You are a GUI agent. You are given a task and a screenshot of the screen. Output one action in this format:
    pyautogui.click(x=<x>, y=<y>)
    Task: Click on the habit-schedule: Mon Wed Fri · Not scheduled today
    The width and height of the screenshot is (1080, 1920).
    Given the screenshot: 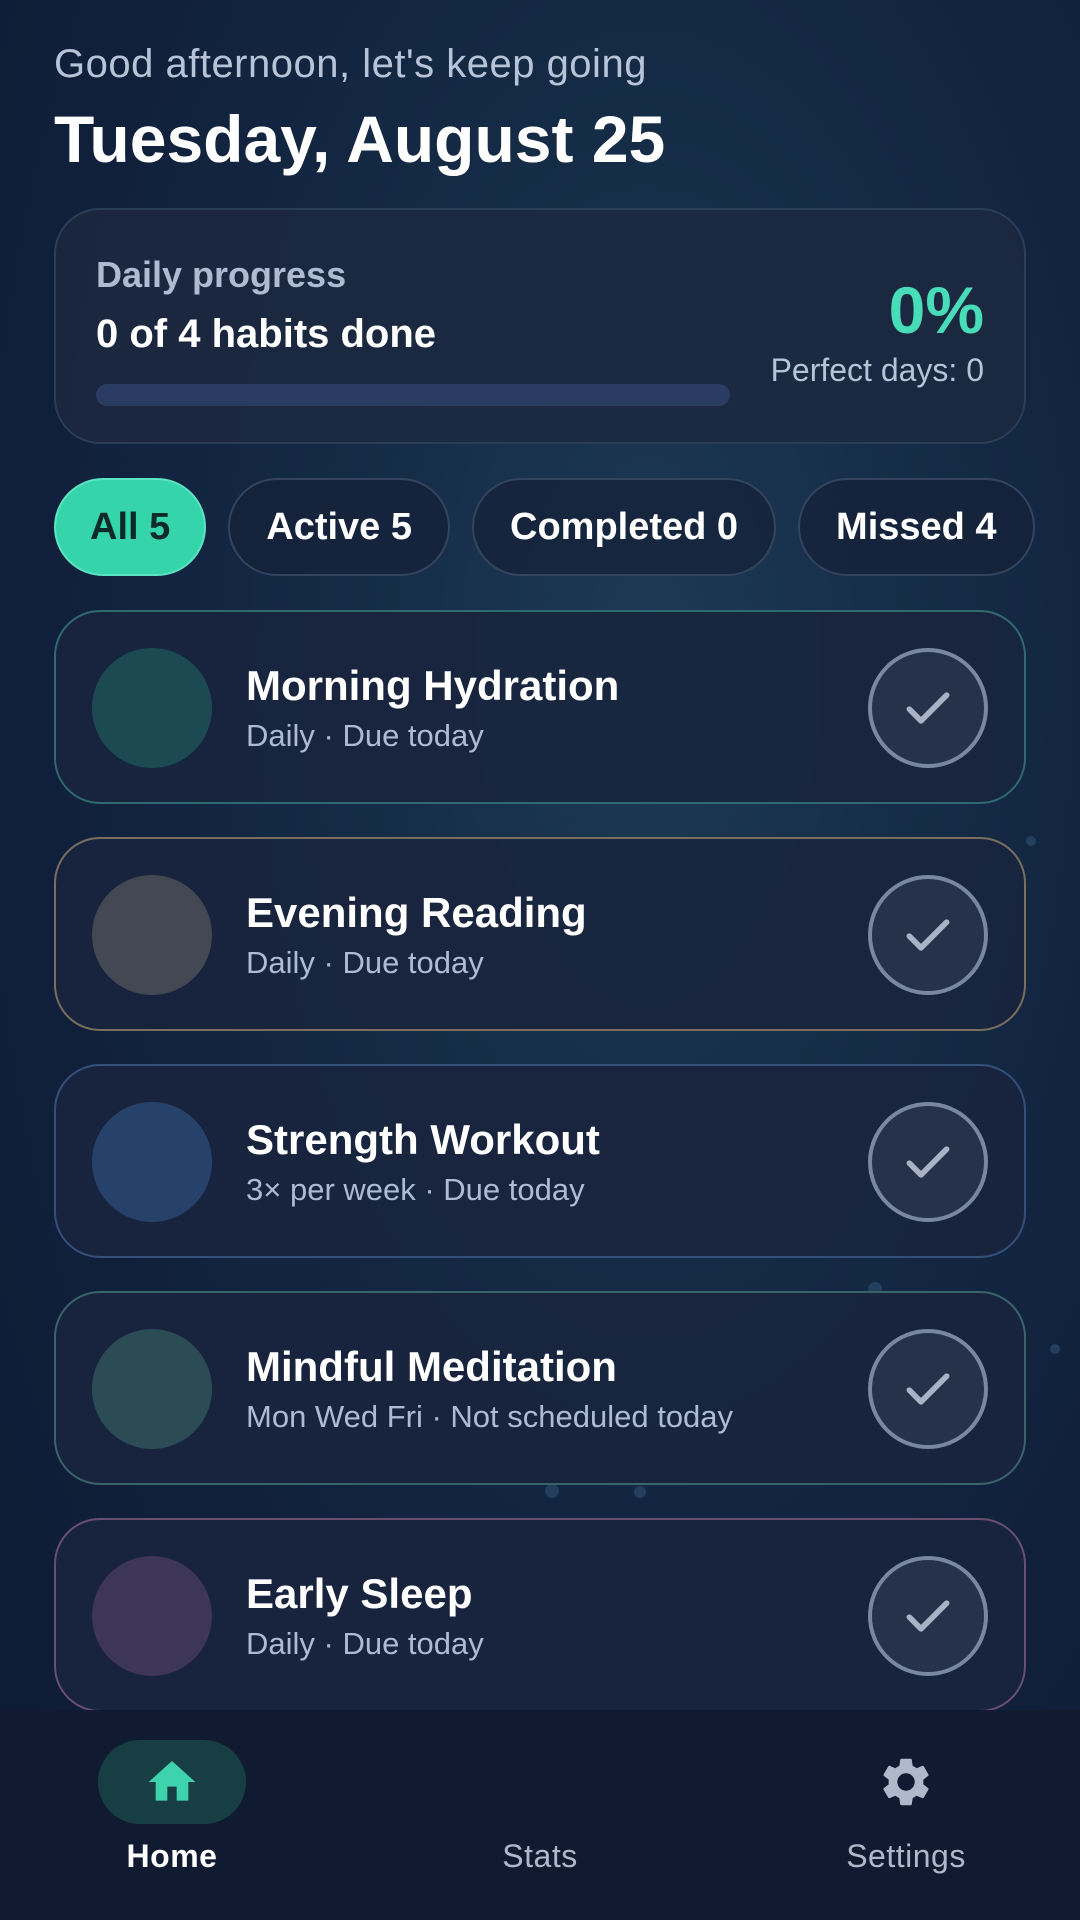 What is the action you would take?
    pyautogui.click(x=490, y=1416)
    